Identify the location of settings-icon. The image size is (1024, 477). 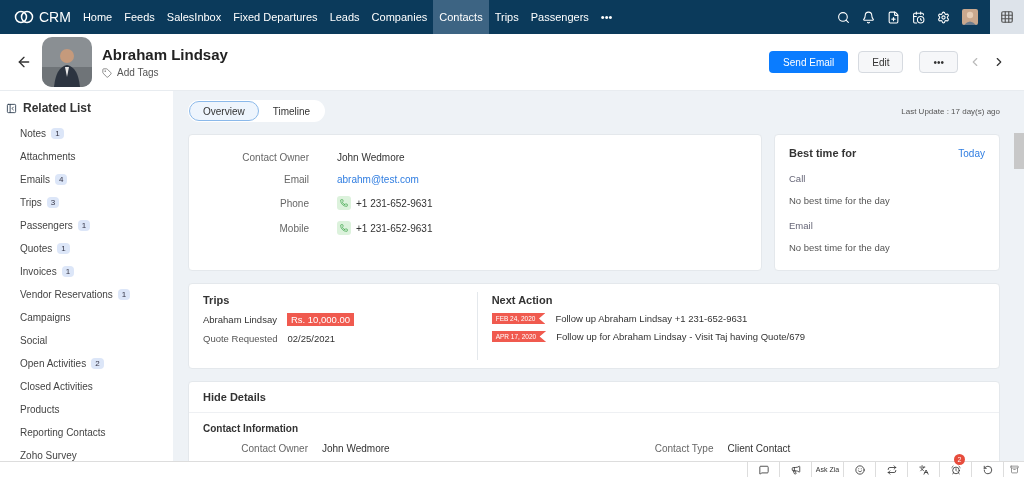
(943, 17).